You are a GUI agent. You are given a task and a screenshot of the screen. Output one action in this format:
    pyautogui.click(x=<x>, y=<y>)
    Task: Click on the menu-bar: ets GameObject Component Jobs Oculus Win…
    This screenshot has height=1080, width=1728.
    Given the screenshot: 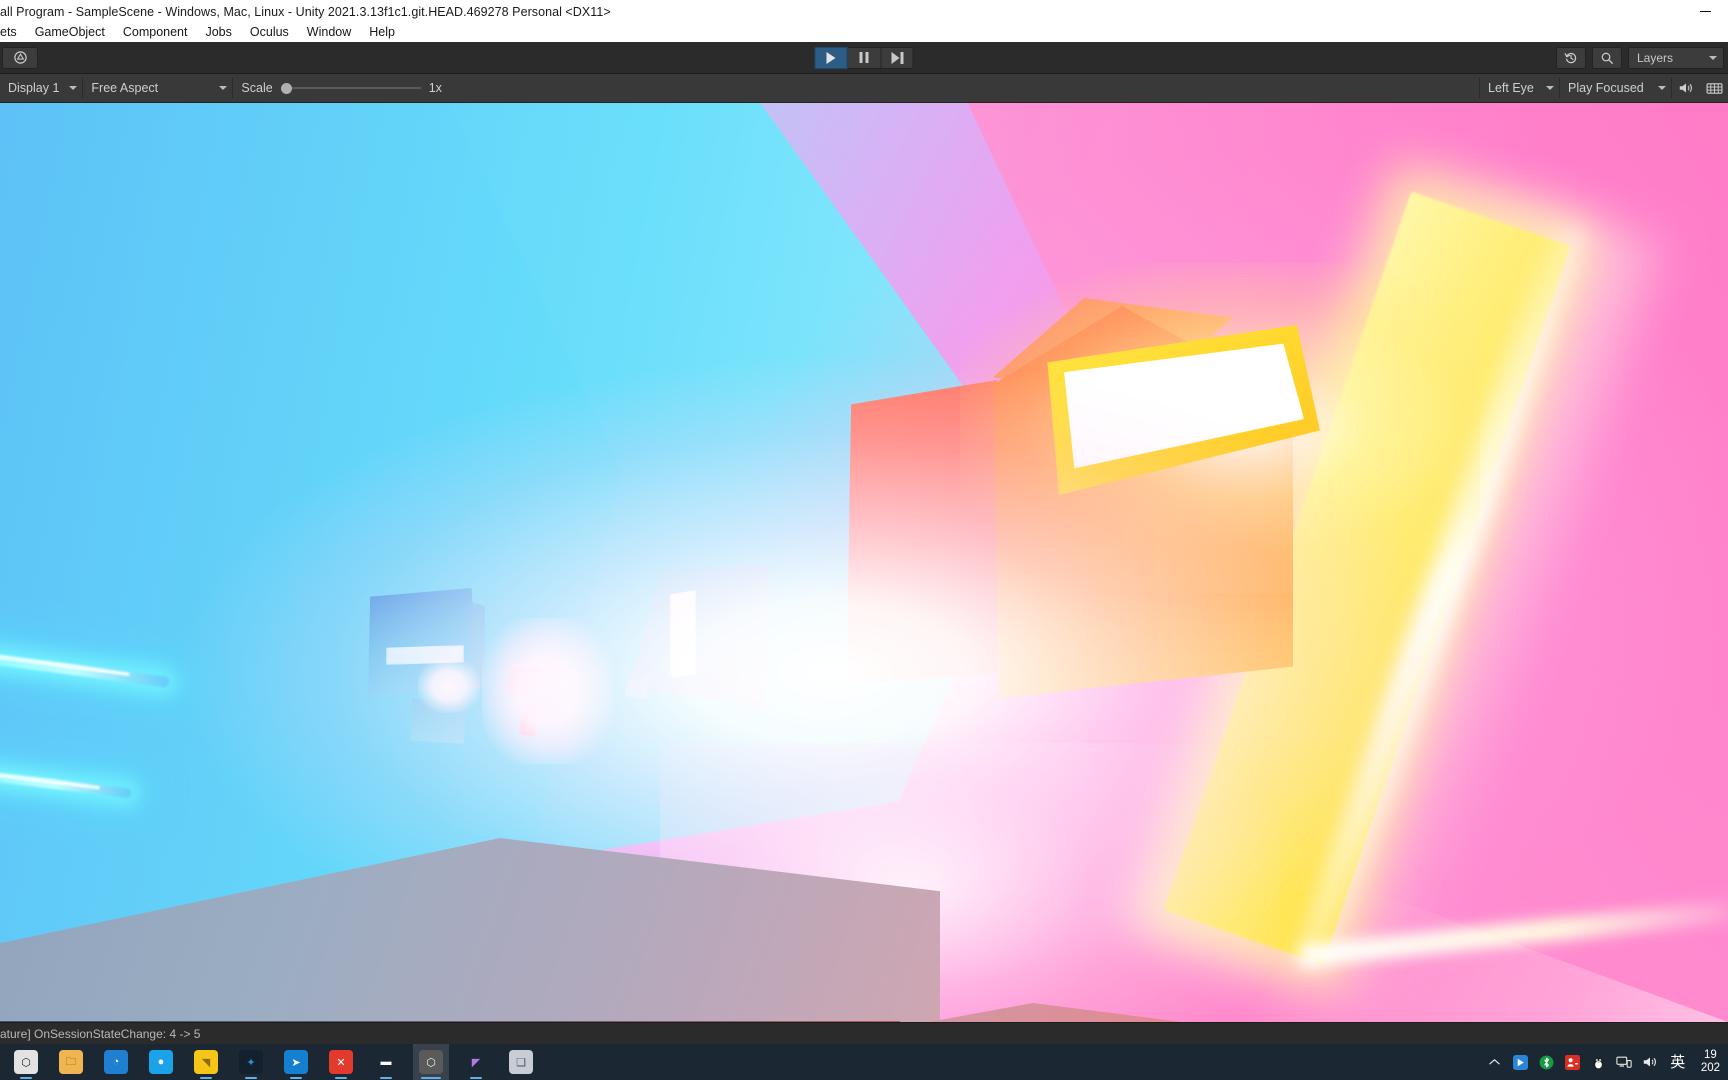 What is the action you would take?
    pyautogui.click(x=864, y=32)
    